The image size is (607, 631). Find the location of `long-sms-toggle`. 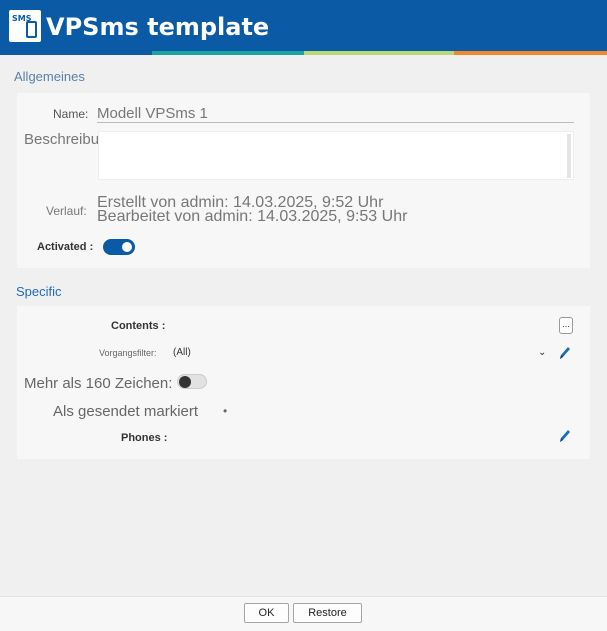

long-sms-toggle is located at coordinates (192, 381).